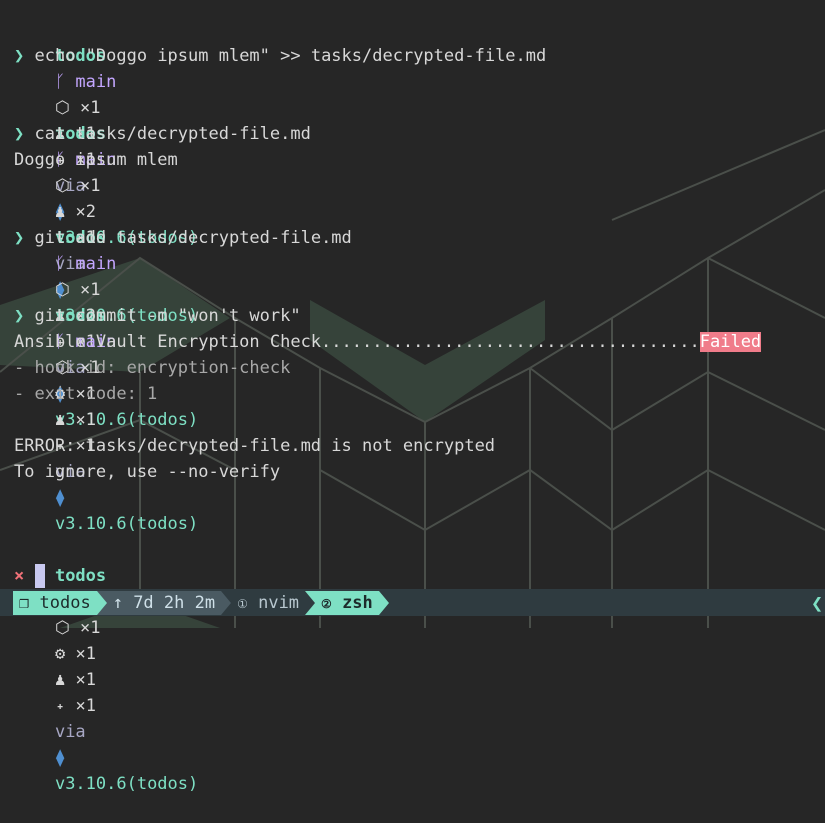 Image resolution: width=825 pixels, height=823 pixels. I want to click on command-line: ❯ cat tasks/decrypted-file.md, so click(387, 134).